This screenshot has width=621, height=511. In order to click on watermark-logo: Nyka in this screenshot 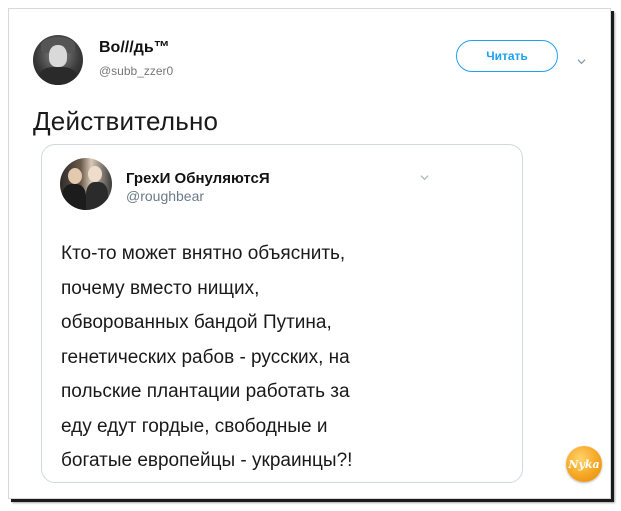, I will do `click(584, 464)`.